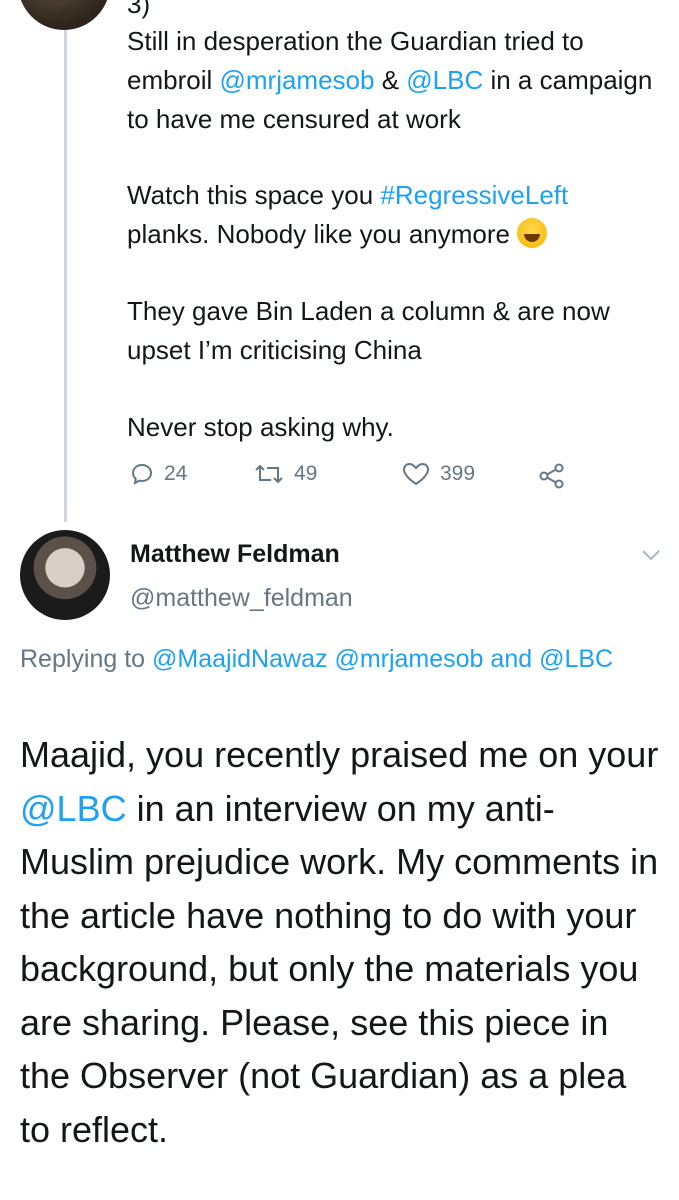  What do you see at coordinates (158, 474) in the screenshot?
I see `reply-button: 24` at bounding box center [158, 474].